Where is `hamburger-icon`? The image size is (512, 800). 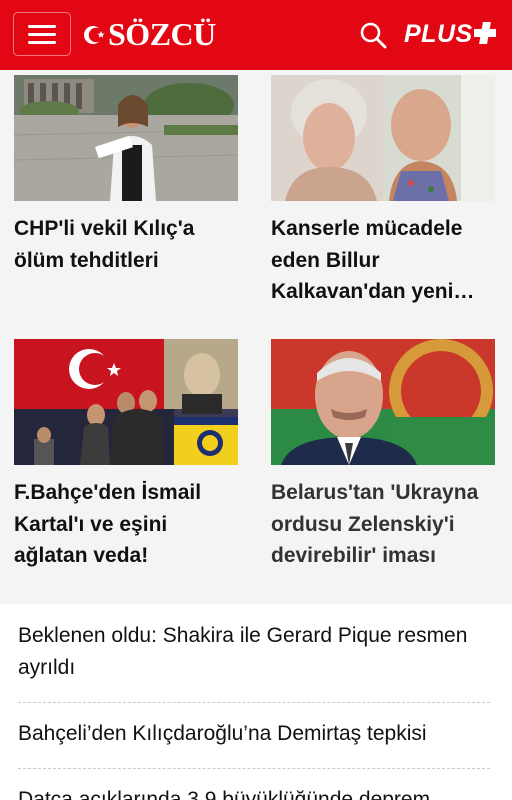 hamburger-icon is located at coordinates (42, 26).